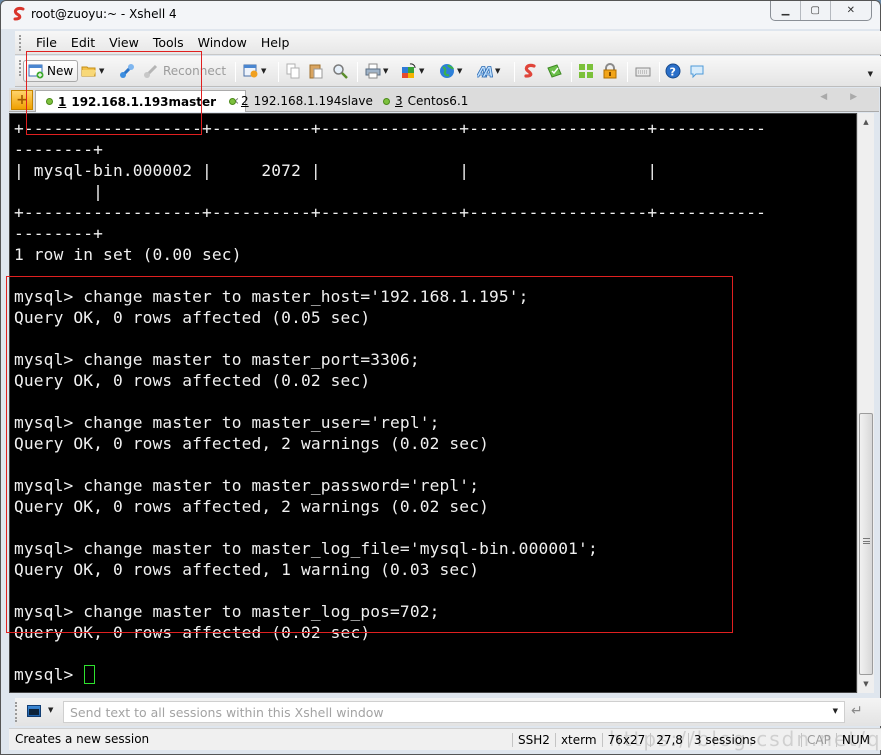 This screenshot has height=755, width=881. I want to click on toolbar-grip, so click(20, 68).